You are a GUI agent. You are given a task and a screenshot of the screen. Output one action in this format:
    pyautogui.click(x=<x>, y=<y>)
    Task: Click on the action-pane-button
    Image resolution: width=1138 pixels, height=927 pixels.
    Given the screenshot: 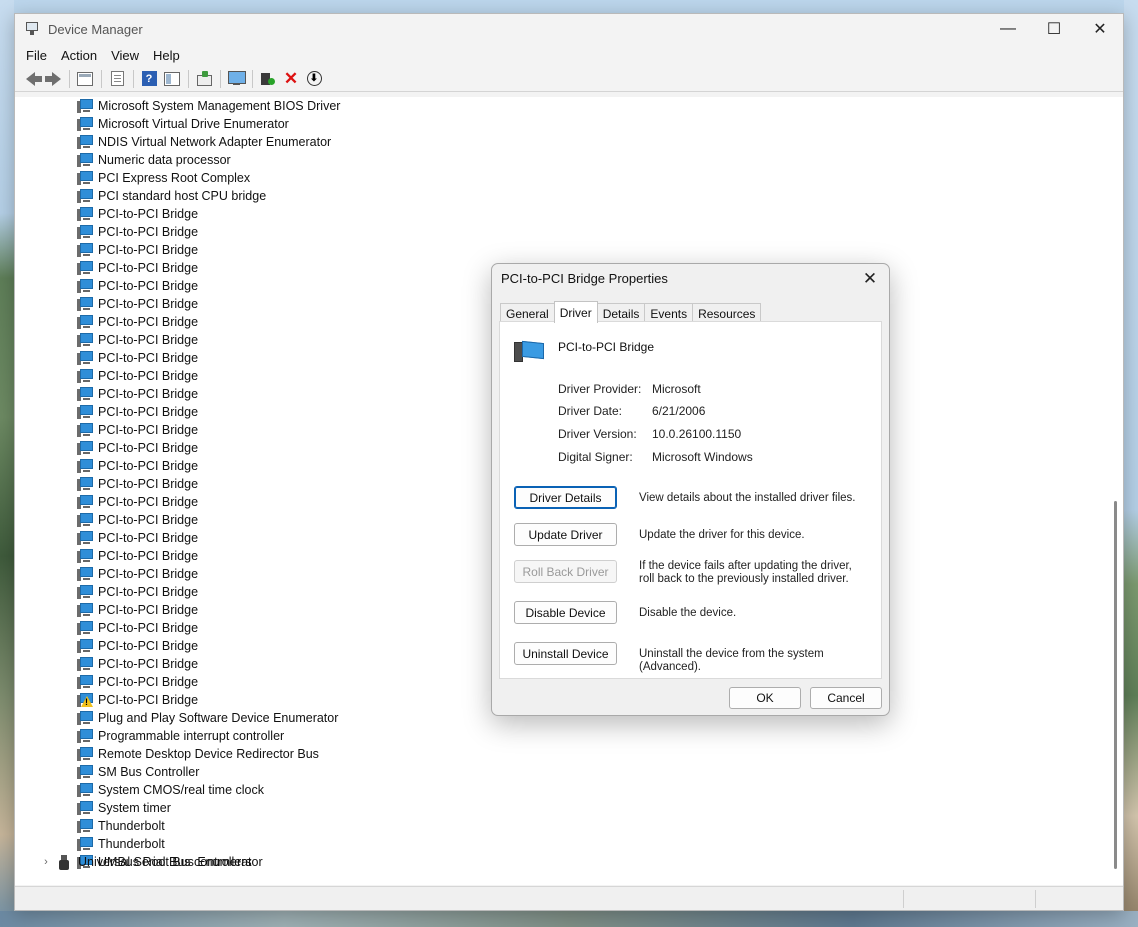 What is the action you would take?
    pyautogui.click(x=172, y=79)
    